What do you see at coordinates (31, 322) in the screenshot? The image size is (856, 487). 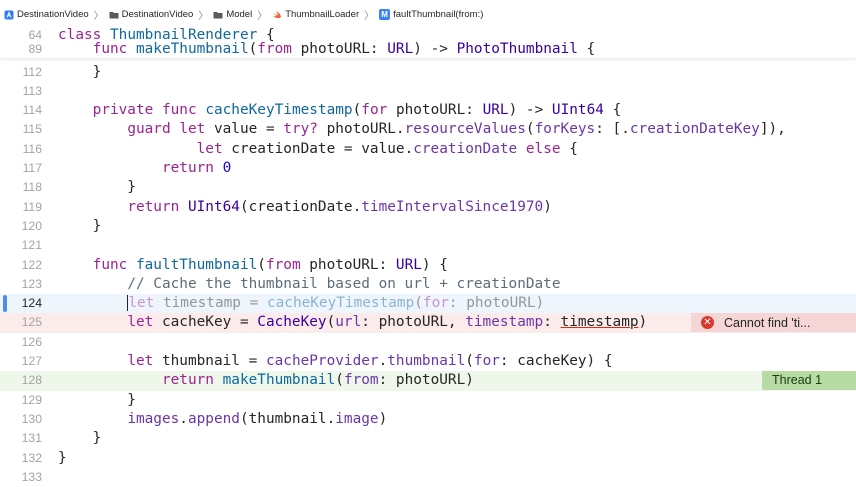 I see `line-number: 125` at bounding box center [31, 322].